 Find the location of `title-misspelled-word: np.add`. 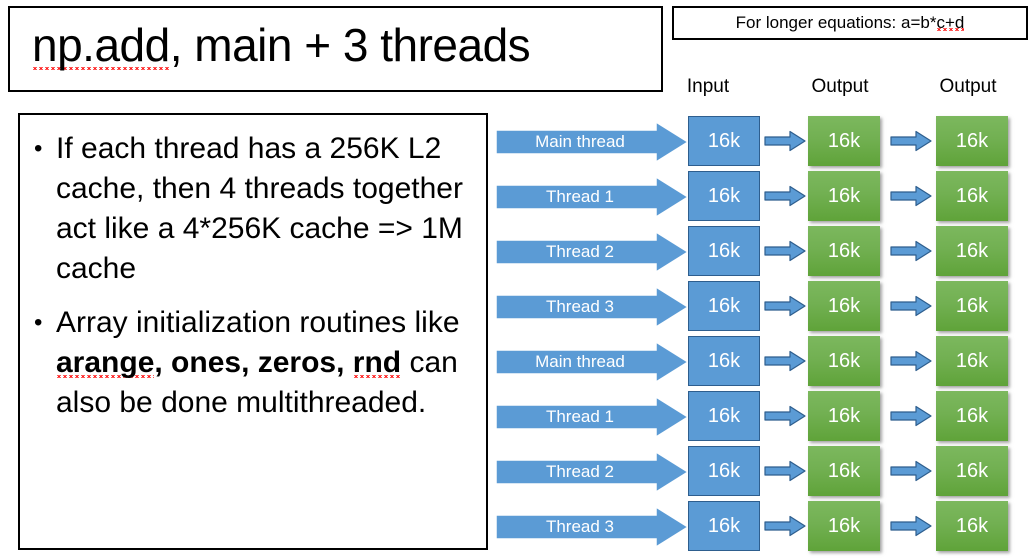

title-misspelled-word: np.add is located at coordinates (101, 45).